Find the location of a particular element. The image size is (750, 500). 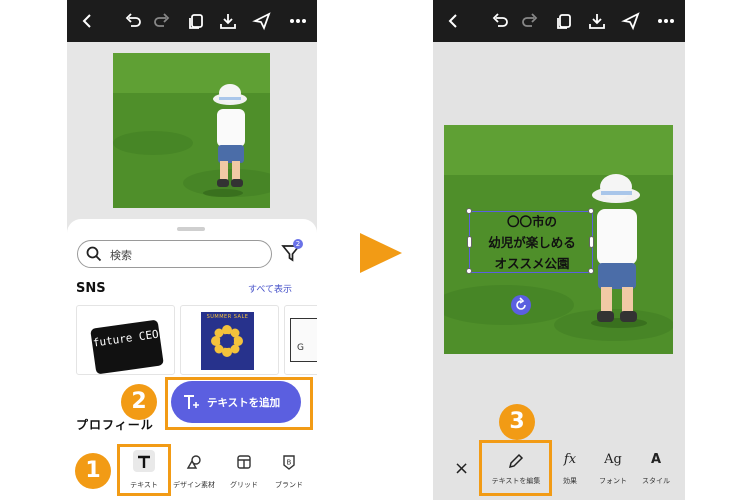

template-card-text: future CEO is located at coordinates (127, 346).